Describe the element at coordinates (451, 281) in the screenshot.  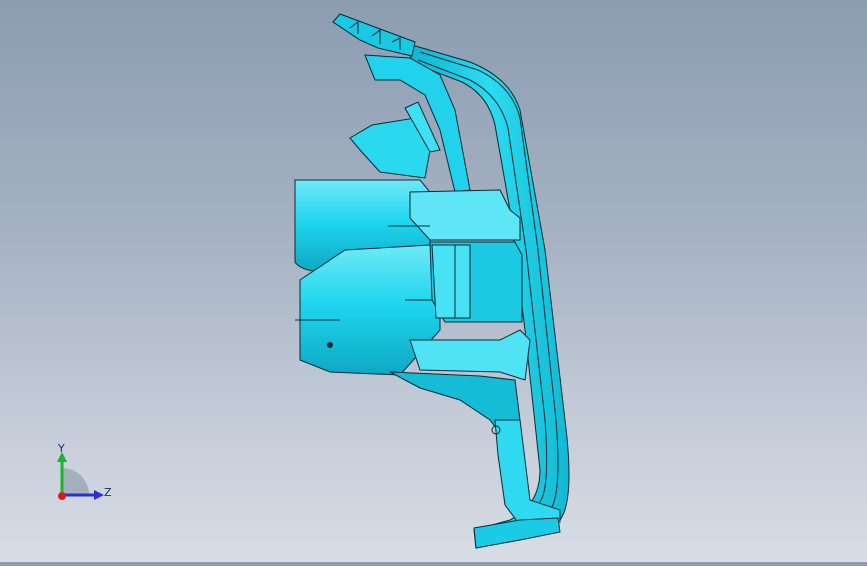
I see `lower-socket-band` at that location.